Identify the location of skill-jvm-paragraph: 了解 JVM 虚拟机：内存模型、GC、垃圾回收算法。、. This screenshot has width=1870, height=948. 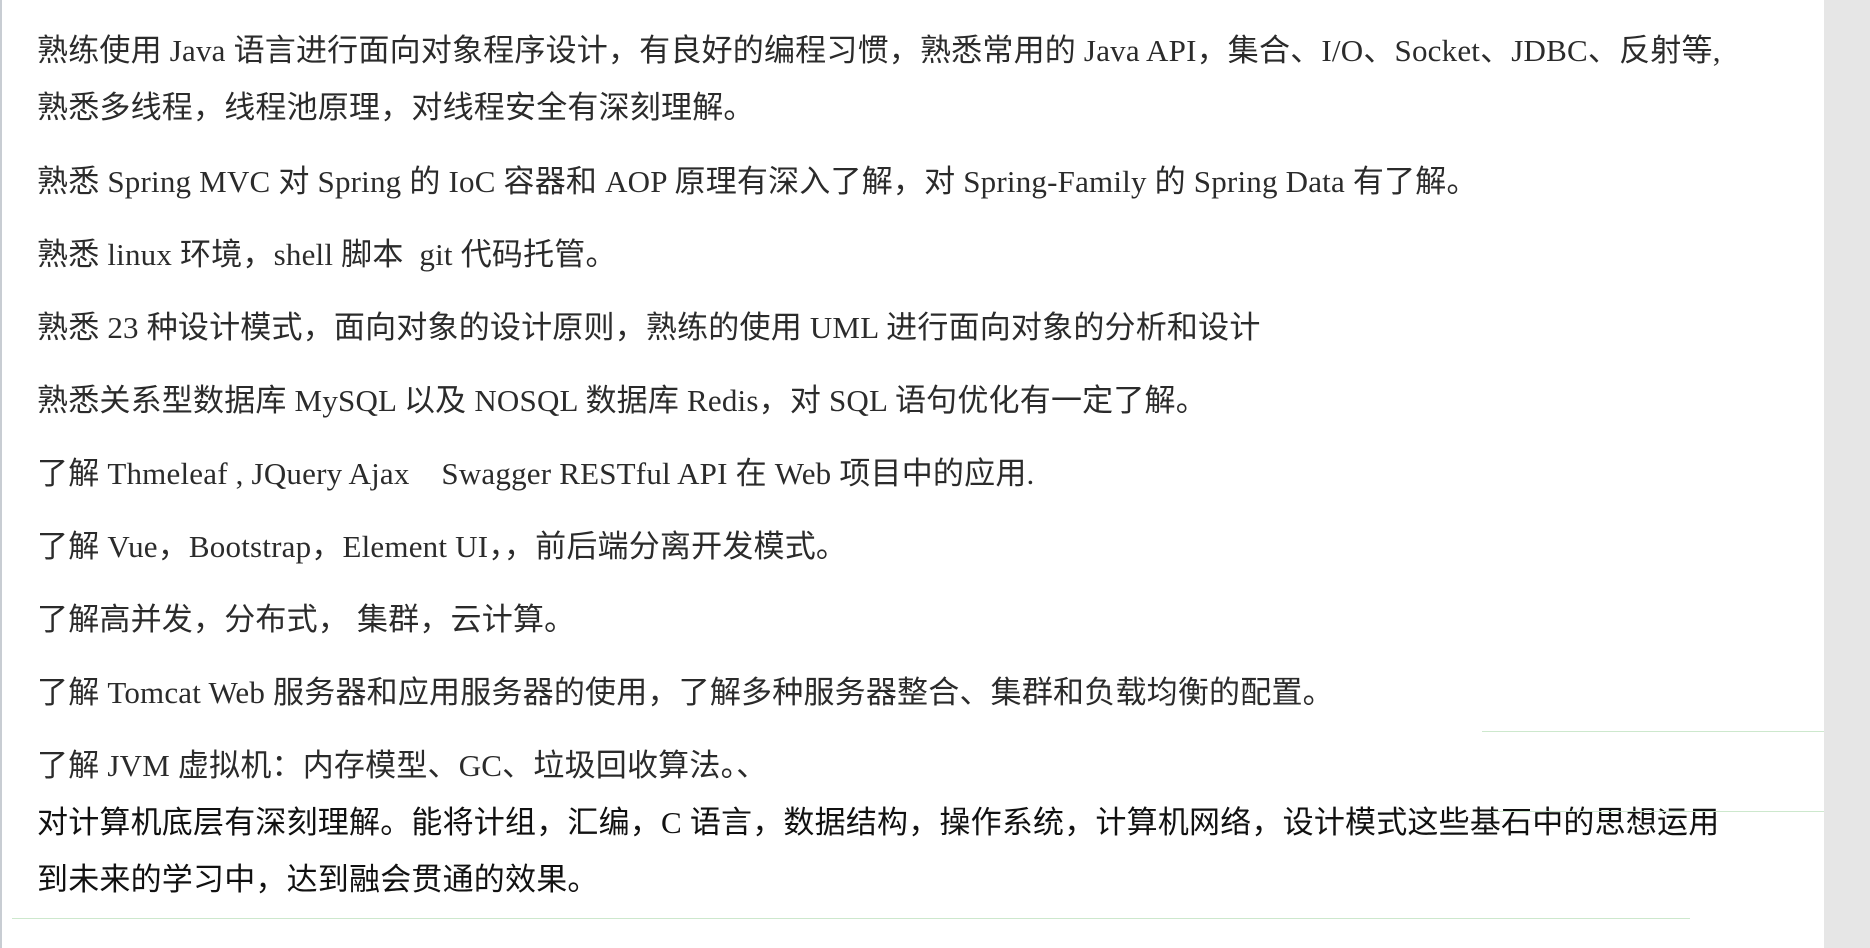
(402, 765).